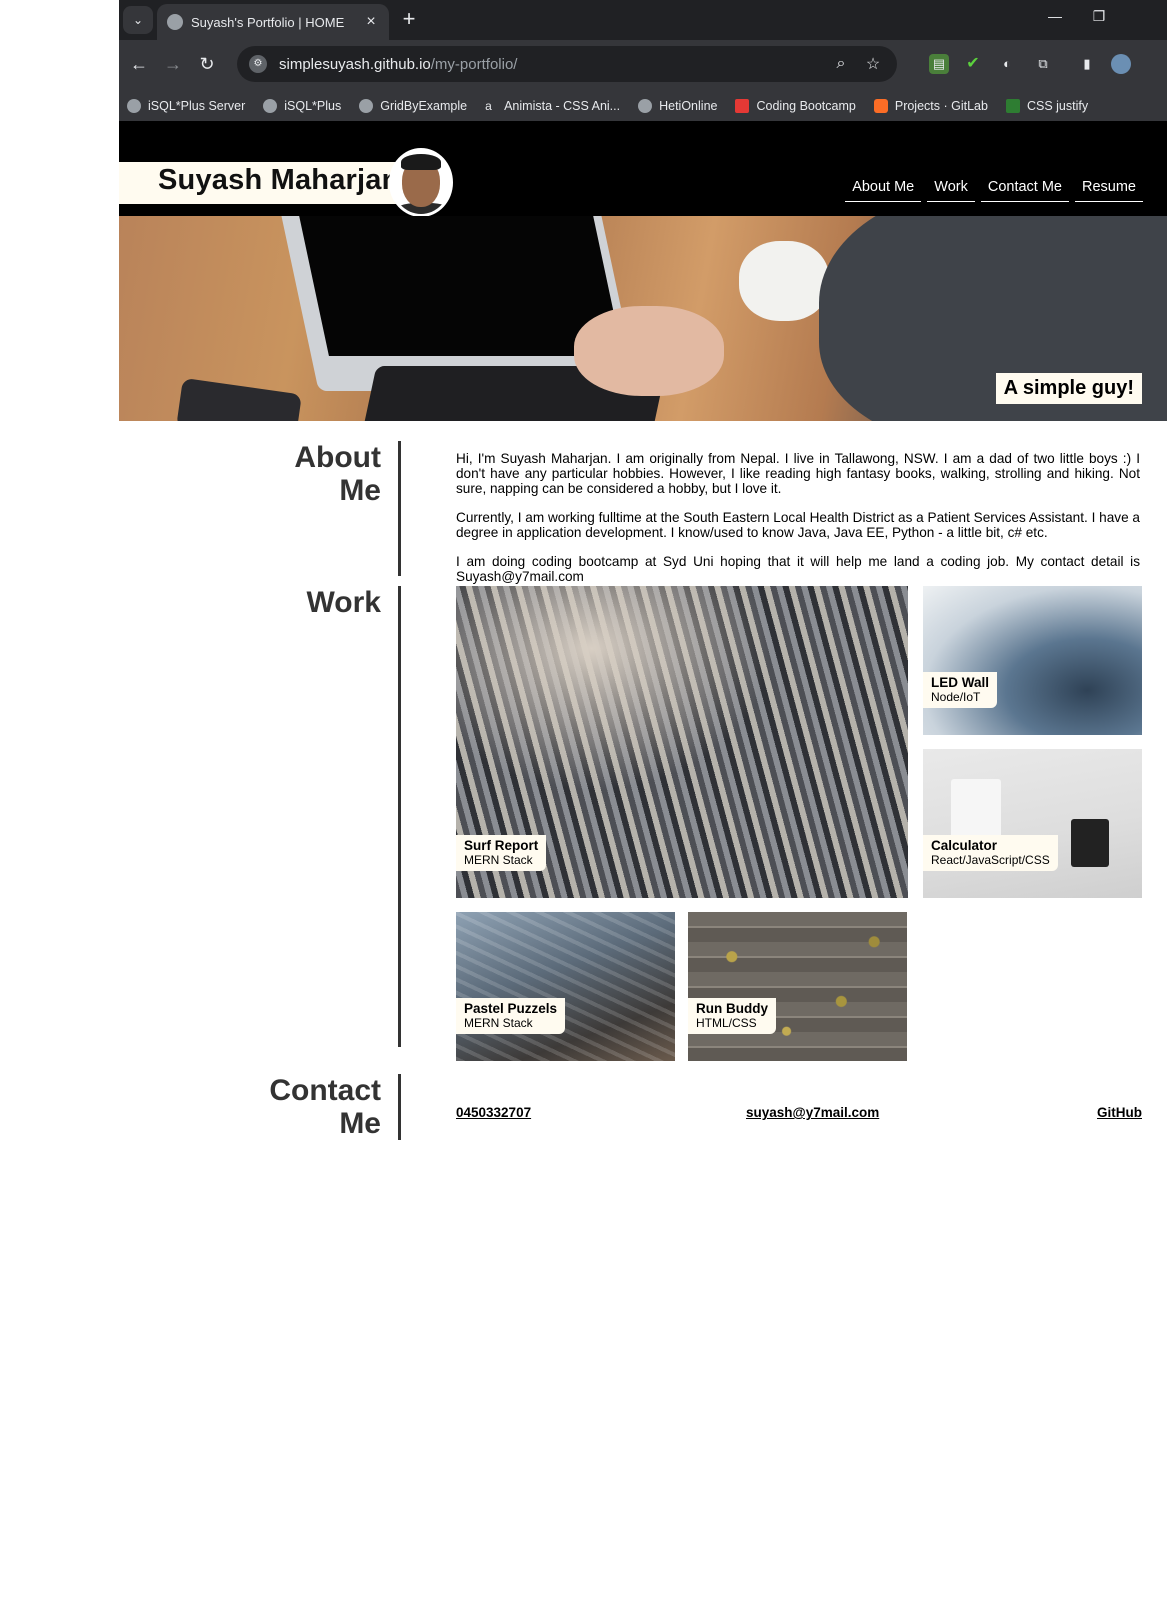 Image resolution: width=1167 pixels, height=1609 pixels. I want to click on project-label: Calculator React/JavaScript/CSS, so click(990, 853).